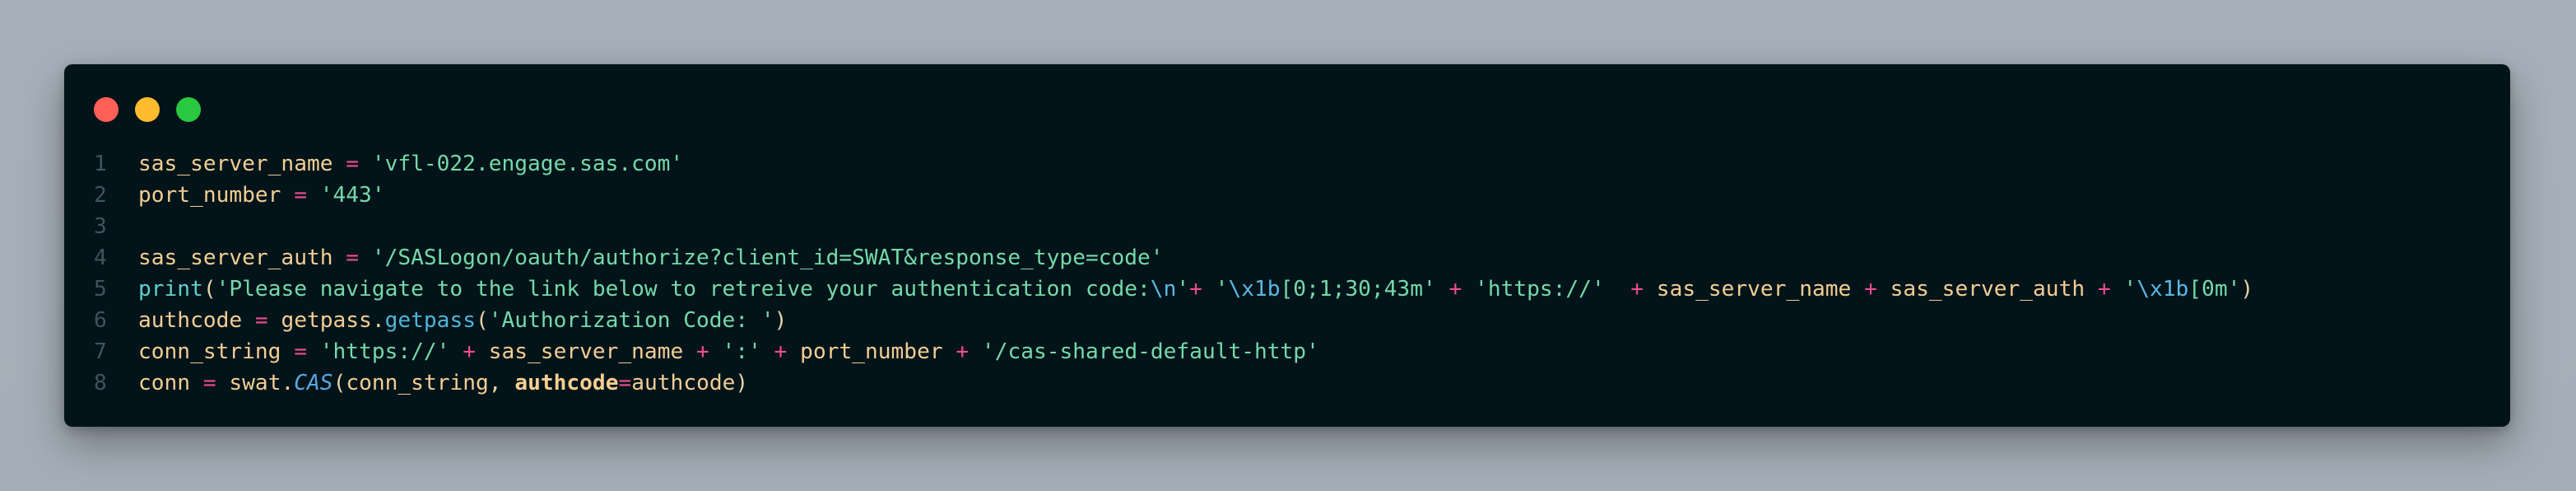 This screenshot has width=2576, height=491. I want to click on window-controls, so click(147, 109).